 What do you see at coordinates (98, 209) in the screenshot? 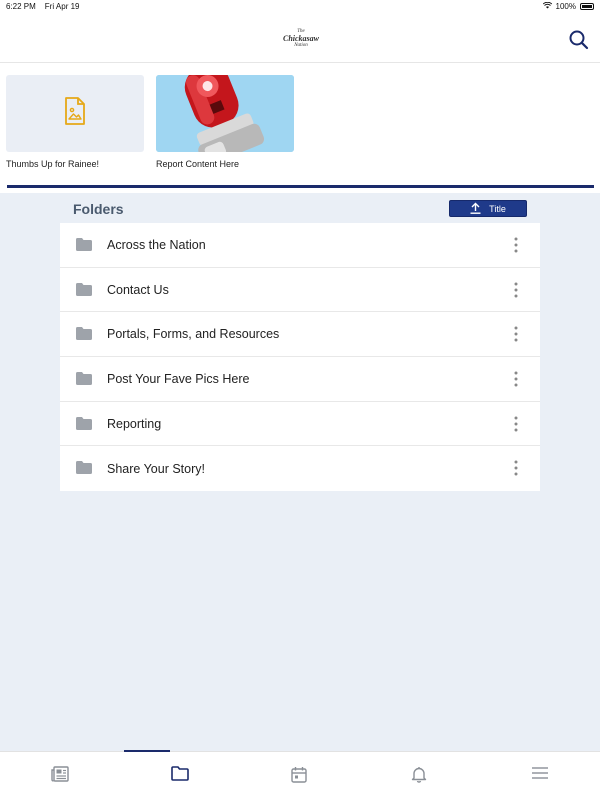
I see `folders-heading: Folders` at bounding box center [98, 209].